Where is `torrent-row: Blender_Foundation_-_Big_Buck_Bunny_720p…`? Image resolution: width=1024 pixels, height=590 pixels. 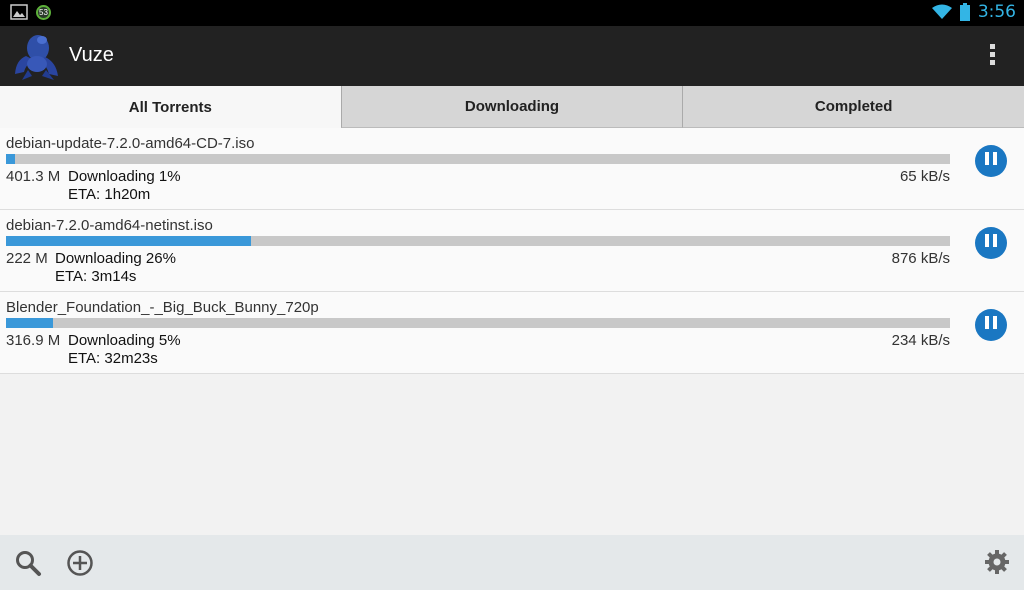 torrent-row: Blender_Foundation_-_Big_Buck_Bunny_720p… is located at coordinates (512, 333).